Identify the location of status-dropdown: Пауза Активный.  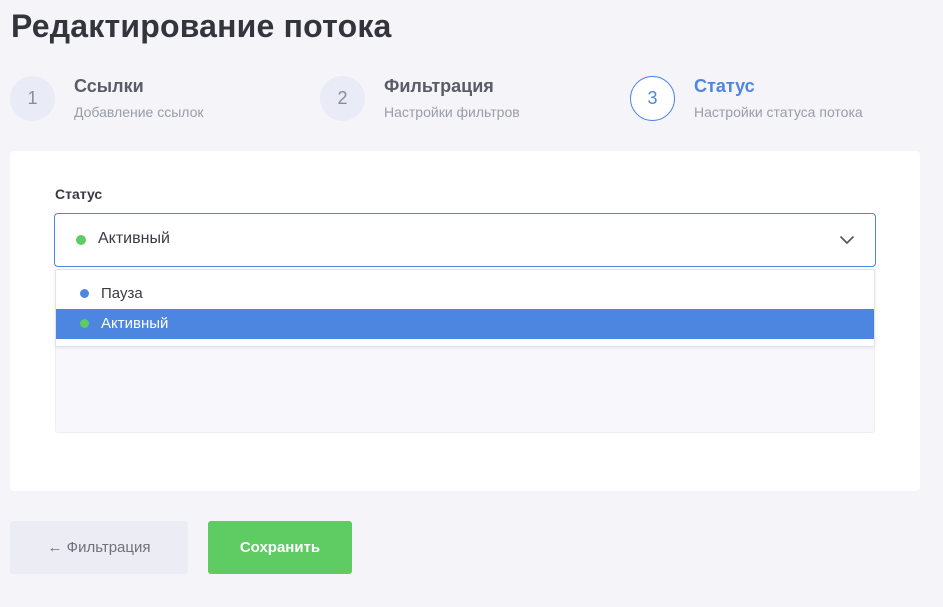
(465, 308).